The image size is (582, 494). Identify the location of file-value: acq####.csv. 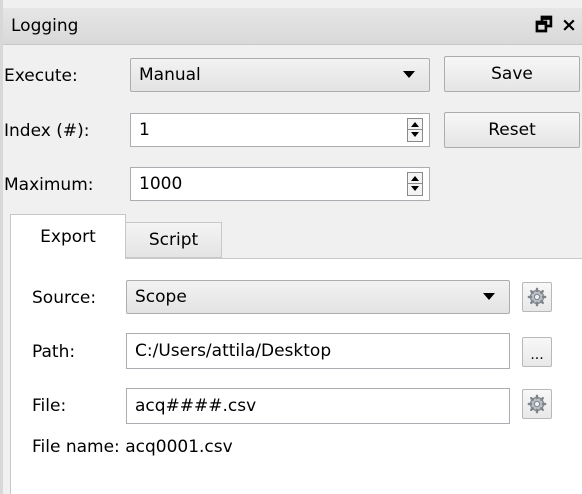
(196, 406).